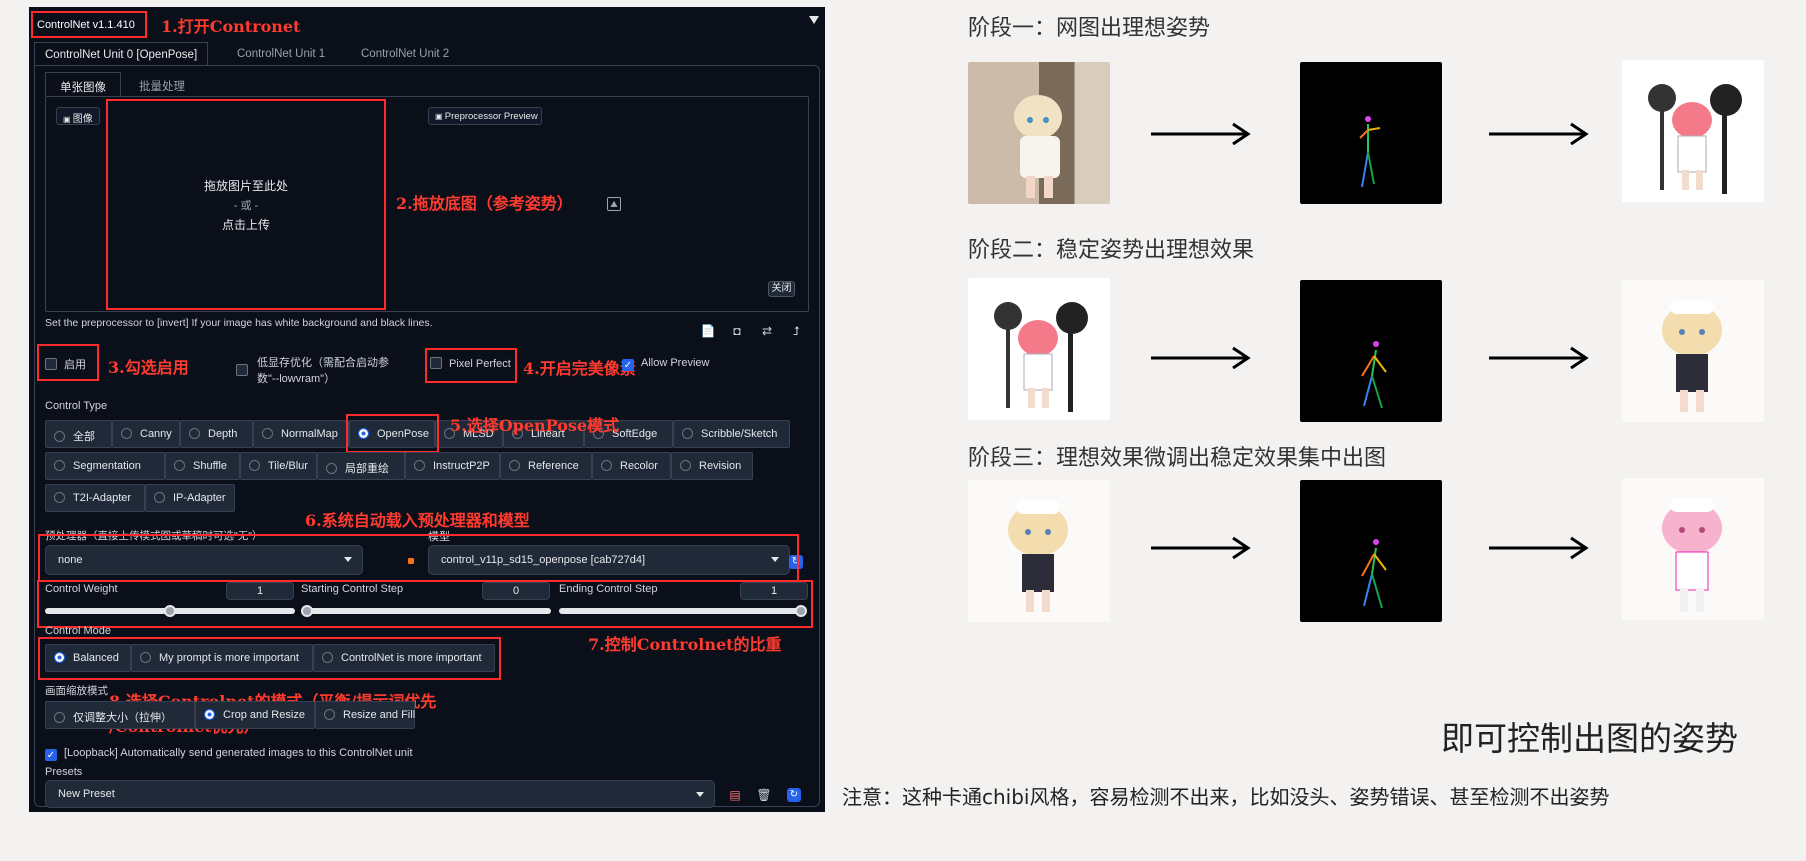 This screenshot has height=861, width=1806. I want to click on model-select: control_v11p_sd15_openpose [cab727d4], so click(609, 560).